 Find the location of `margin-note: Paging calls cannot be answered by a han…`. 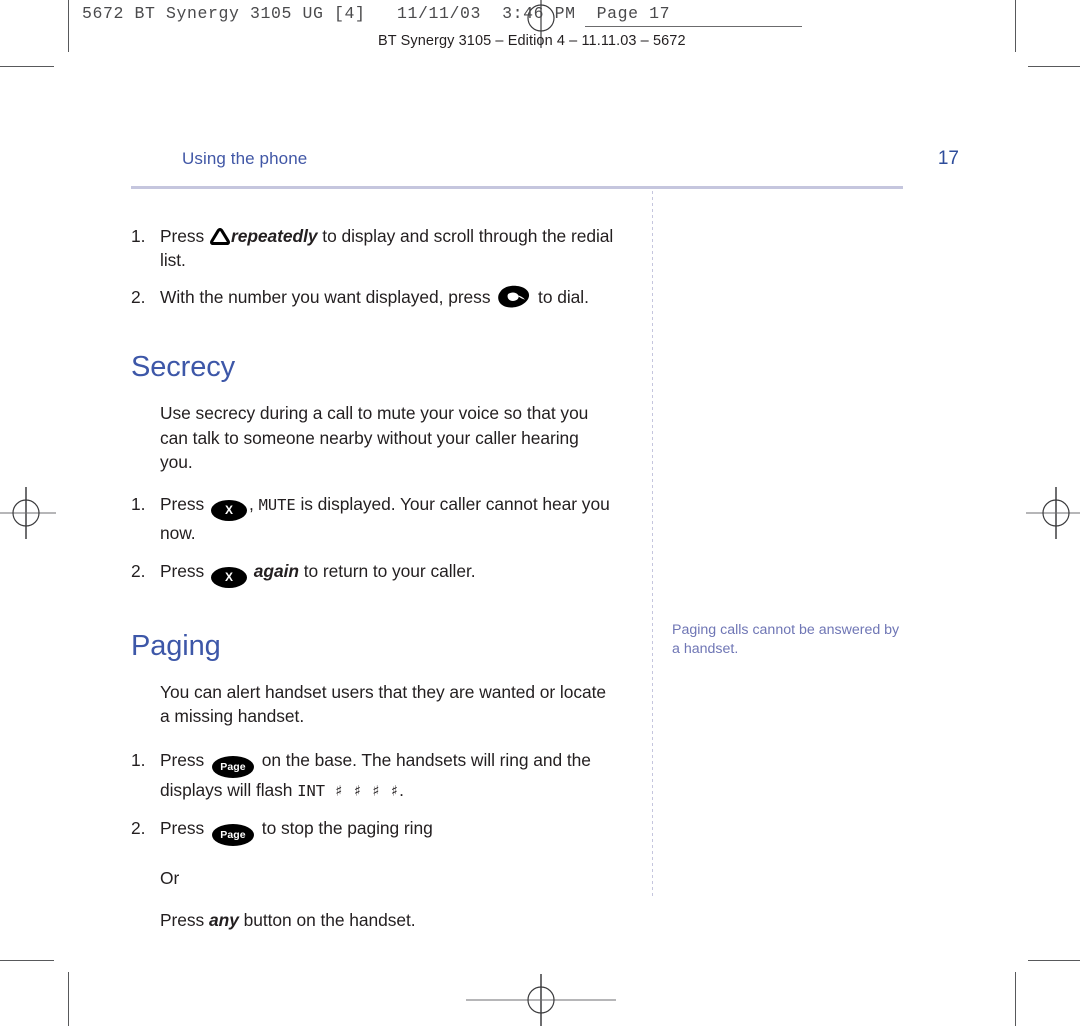

margin-note: Paging calls cannot be answered by a han… is located at coordinates (786, 639).